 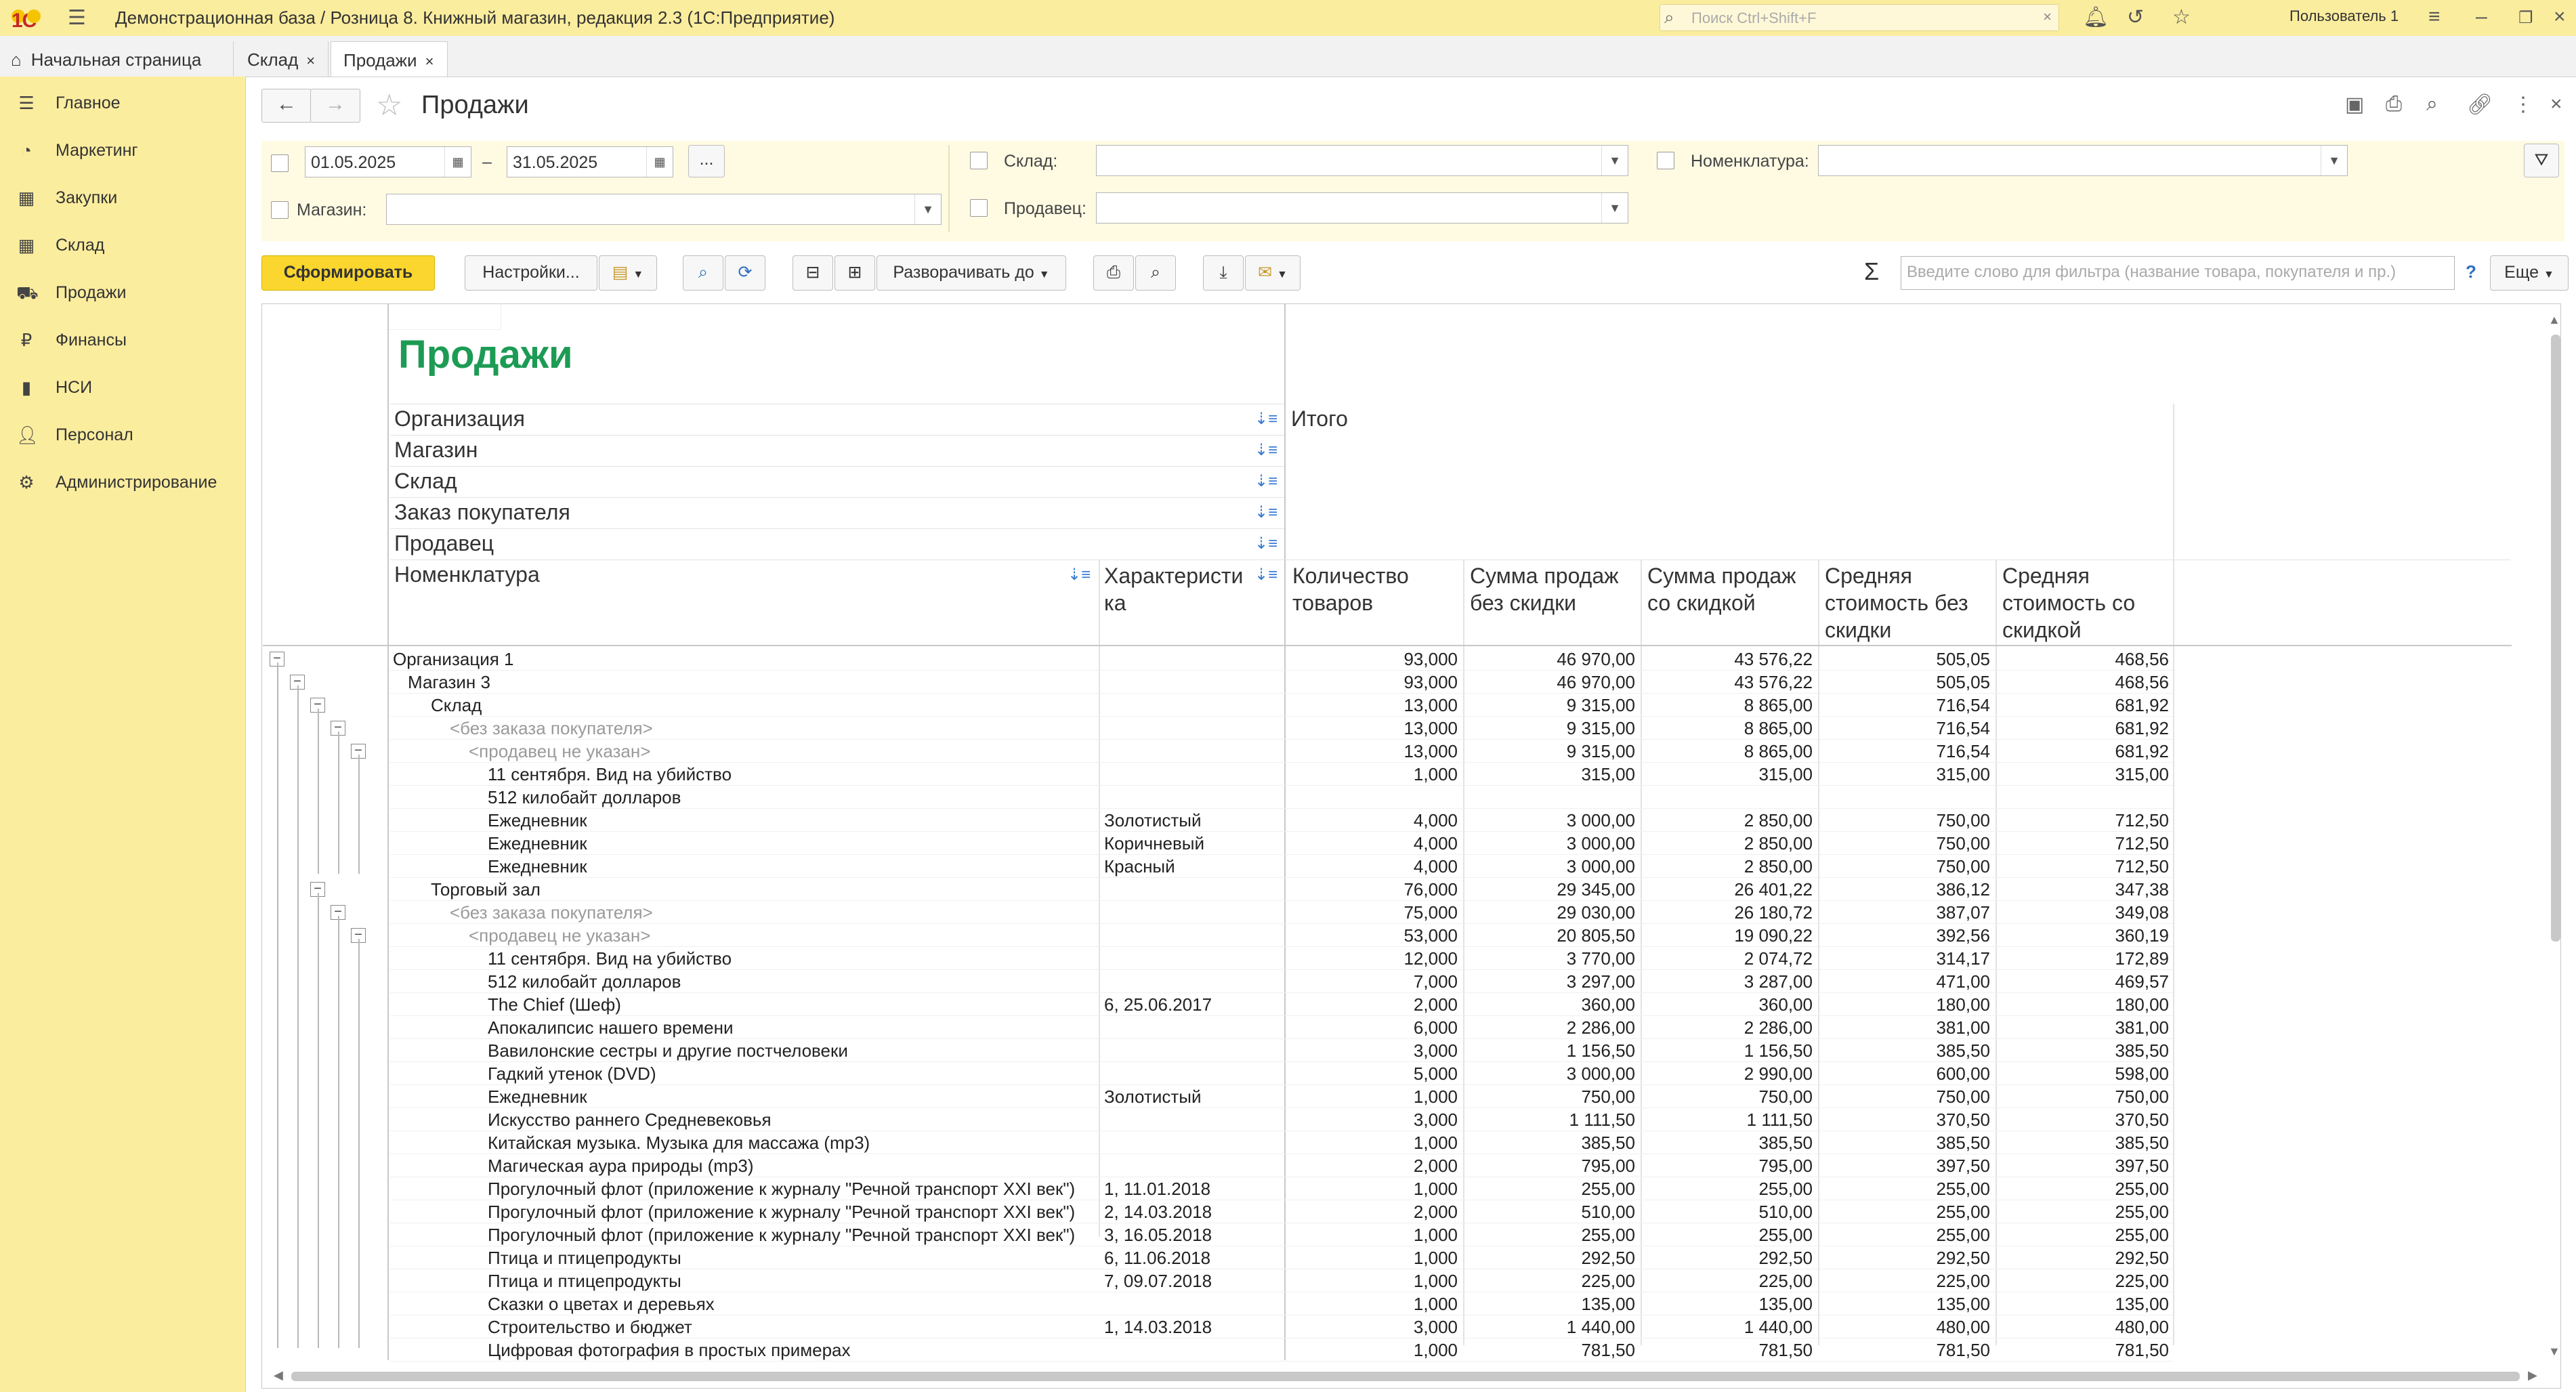 What do you see at coordinates (2554, 320) in the screenshot?
I see `scroll-up-icon: ▲` at bounding box center [2554, 320].